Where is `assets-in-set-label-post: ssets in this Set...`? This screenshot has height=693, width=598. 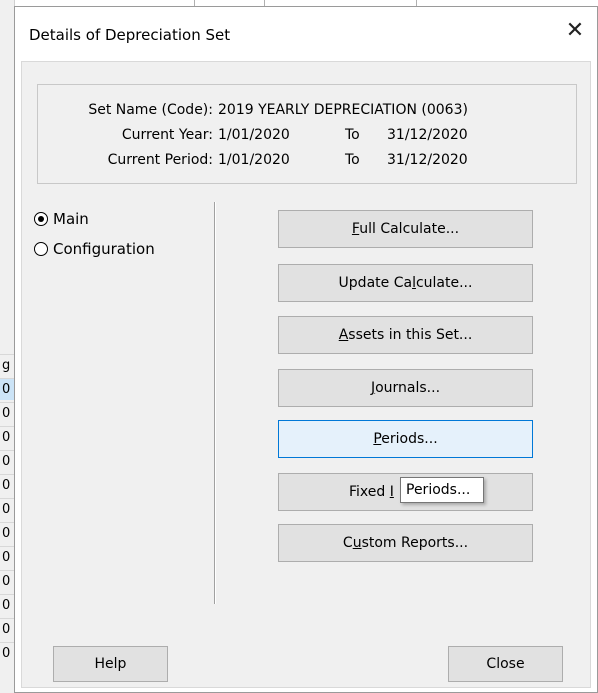
assets-in-set-label-post: ssets in this Set... is located at coordinates (410, 335).